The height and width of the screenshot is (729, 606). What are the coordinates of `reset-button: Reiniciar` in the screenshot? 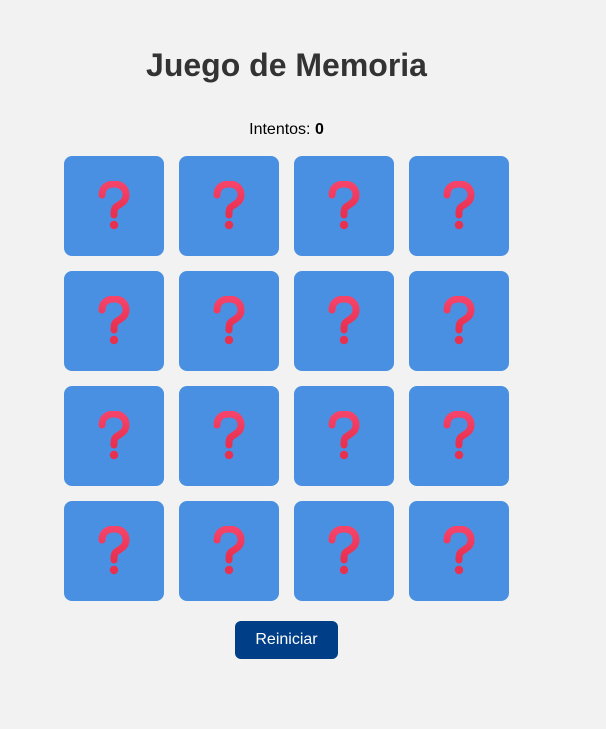 It's located at (286, 640).